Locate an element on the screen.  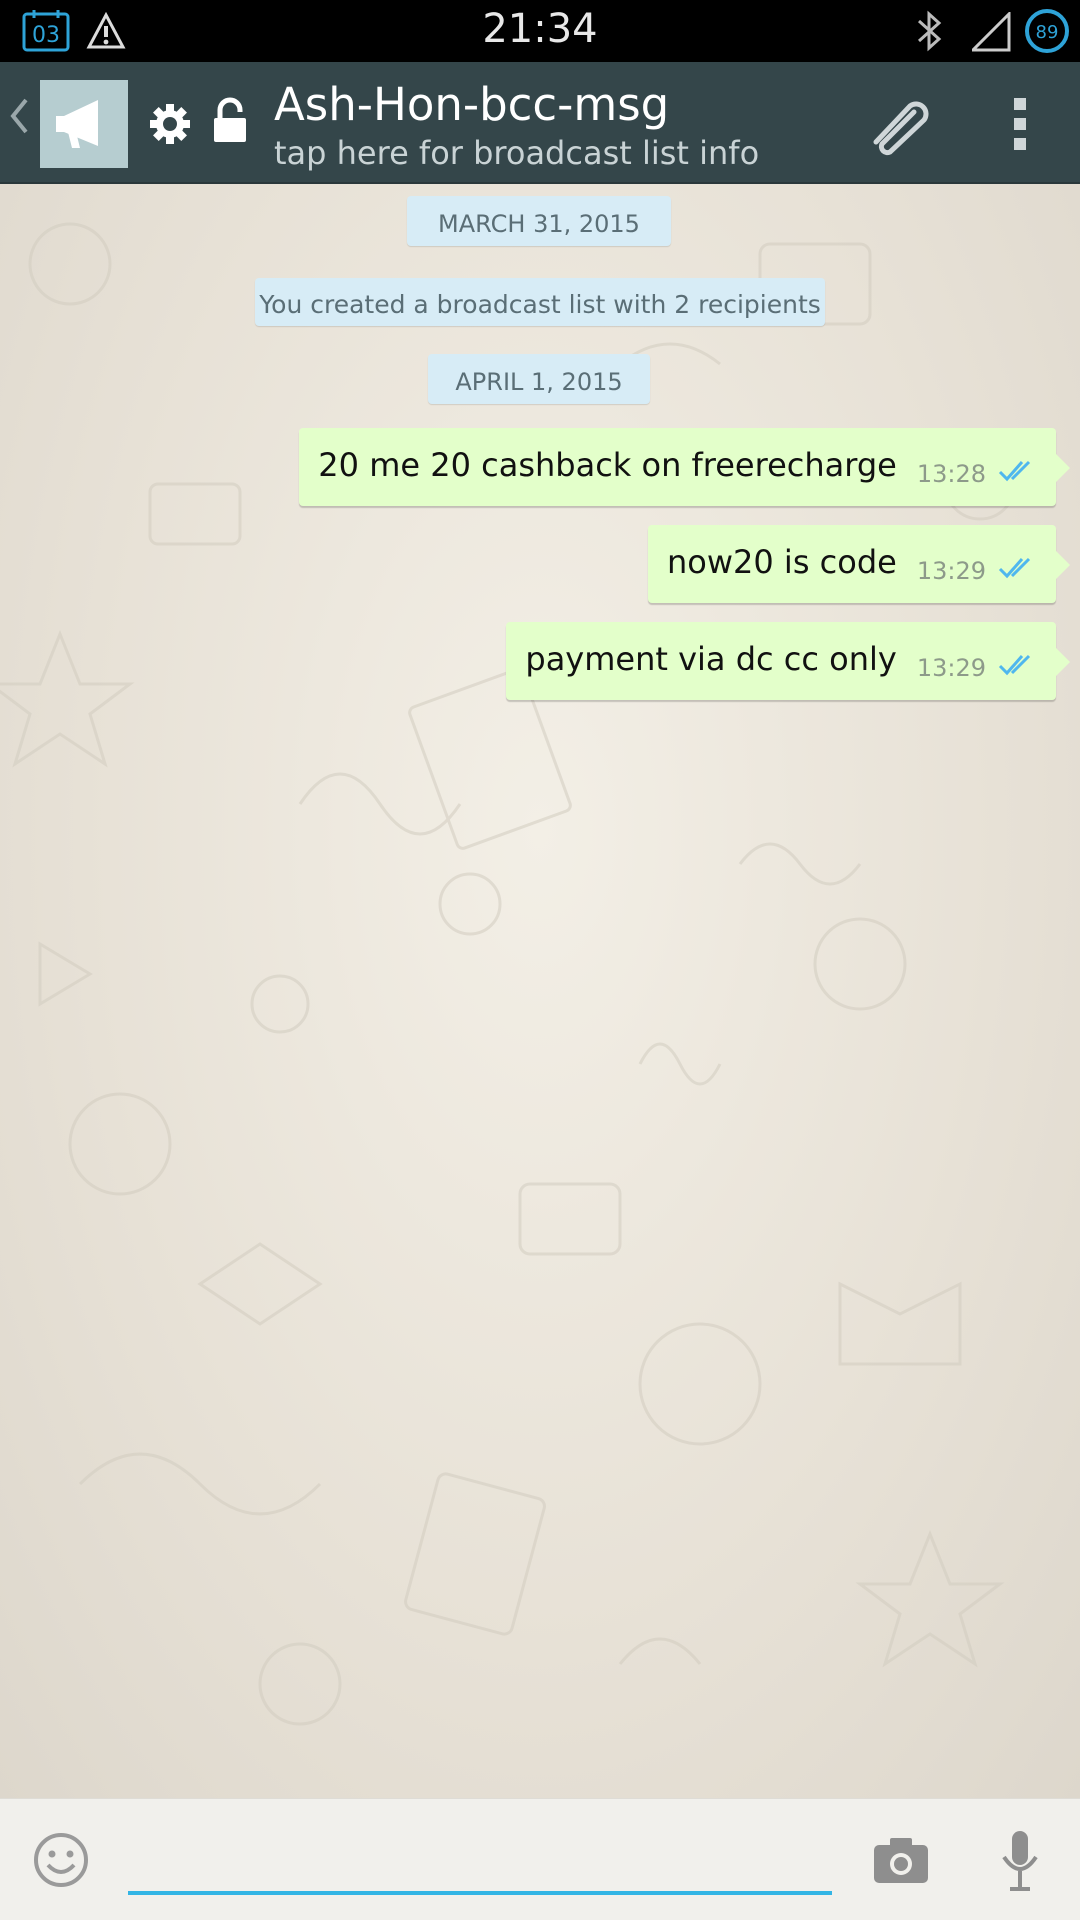
compose-bar is located at coordinates (540, 1859).